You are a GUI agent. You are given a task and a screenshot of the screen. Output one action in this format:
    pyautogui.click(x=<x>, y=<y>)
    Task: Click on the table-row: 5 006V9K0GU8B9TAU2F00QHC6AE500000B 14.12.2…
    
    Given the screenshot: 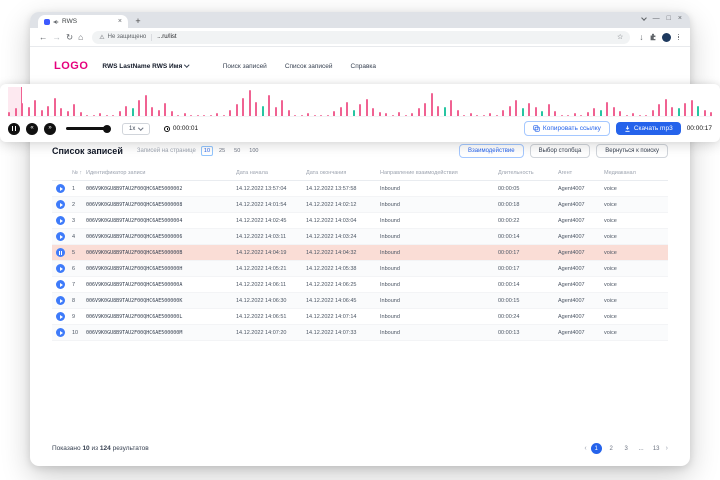 What is the action you would take?
    pyautogui.click(x=360, y=252)
    